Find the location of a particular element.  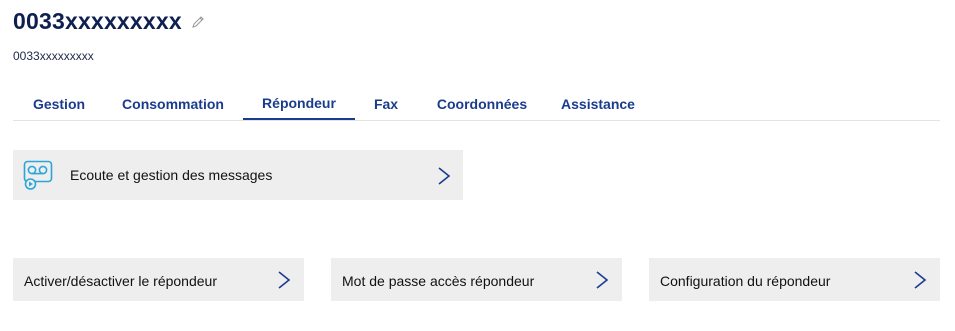

tab-fax: Fax is located at coordinates (386, 103).